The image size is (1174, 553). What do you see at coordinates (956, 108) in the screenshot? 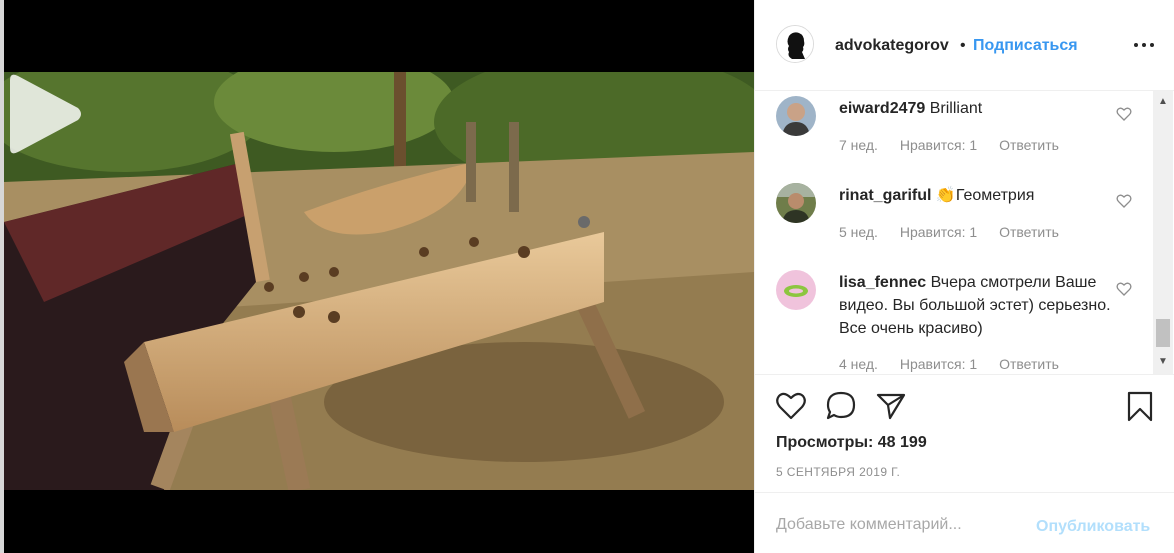
I see `comment-text: Brilliant` at bounding box center [956, 108].